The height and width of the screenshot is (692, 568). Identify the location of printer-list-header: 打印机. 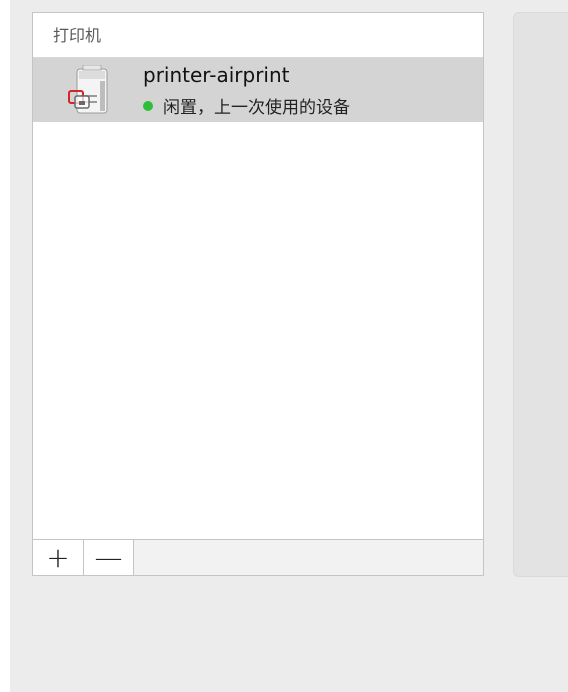
(258, 35).